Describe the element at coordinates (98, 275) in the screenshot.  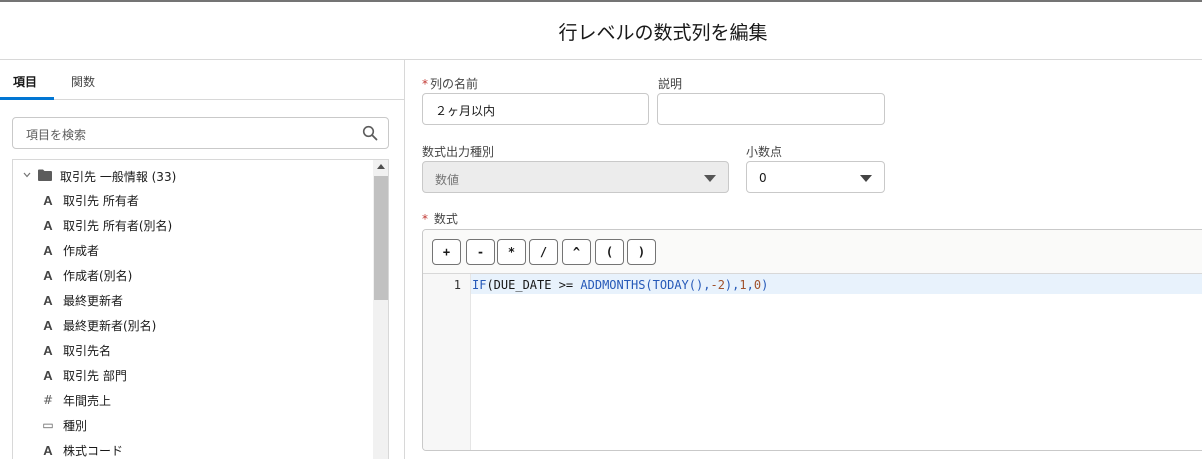
I see `tree-field-label: 作成者(別名)` at that location.